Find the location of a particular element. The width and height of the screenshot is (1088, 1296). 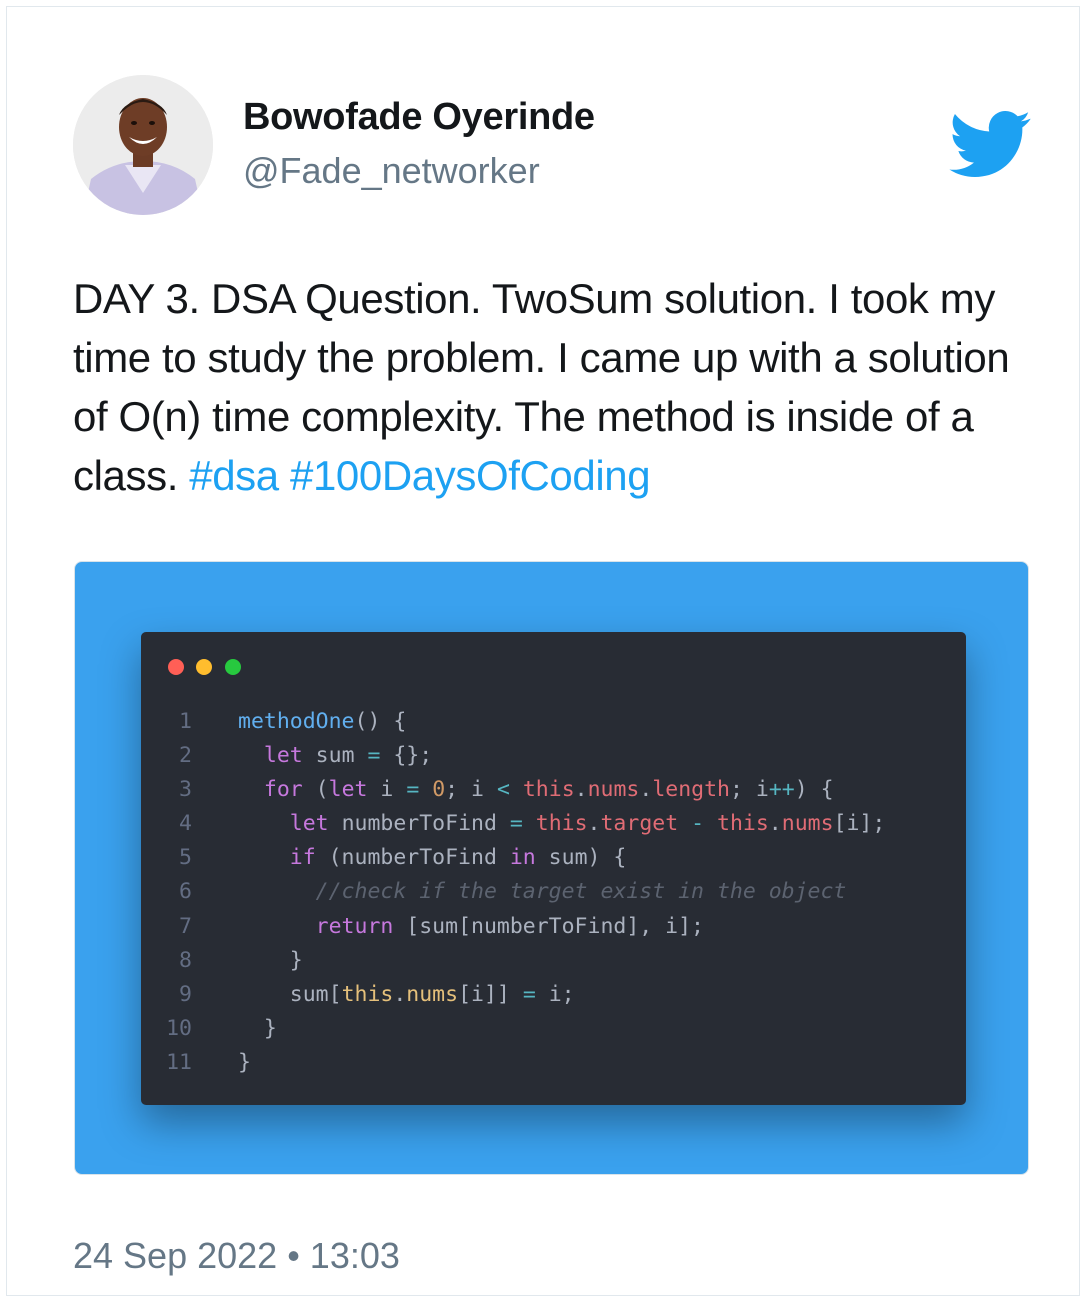

line-number: 3 is located at coordinates (185, 790).